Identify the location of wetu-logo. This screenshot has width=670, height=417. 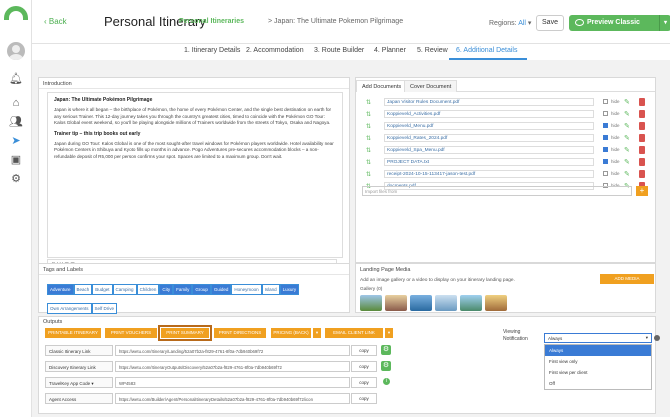
(16, 13).